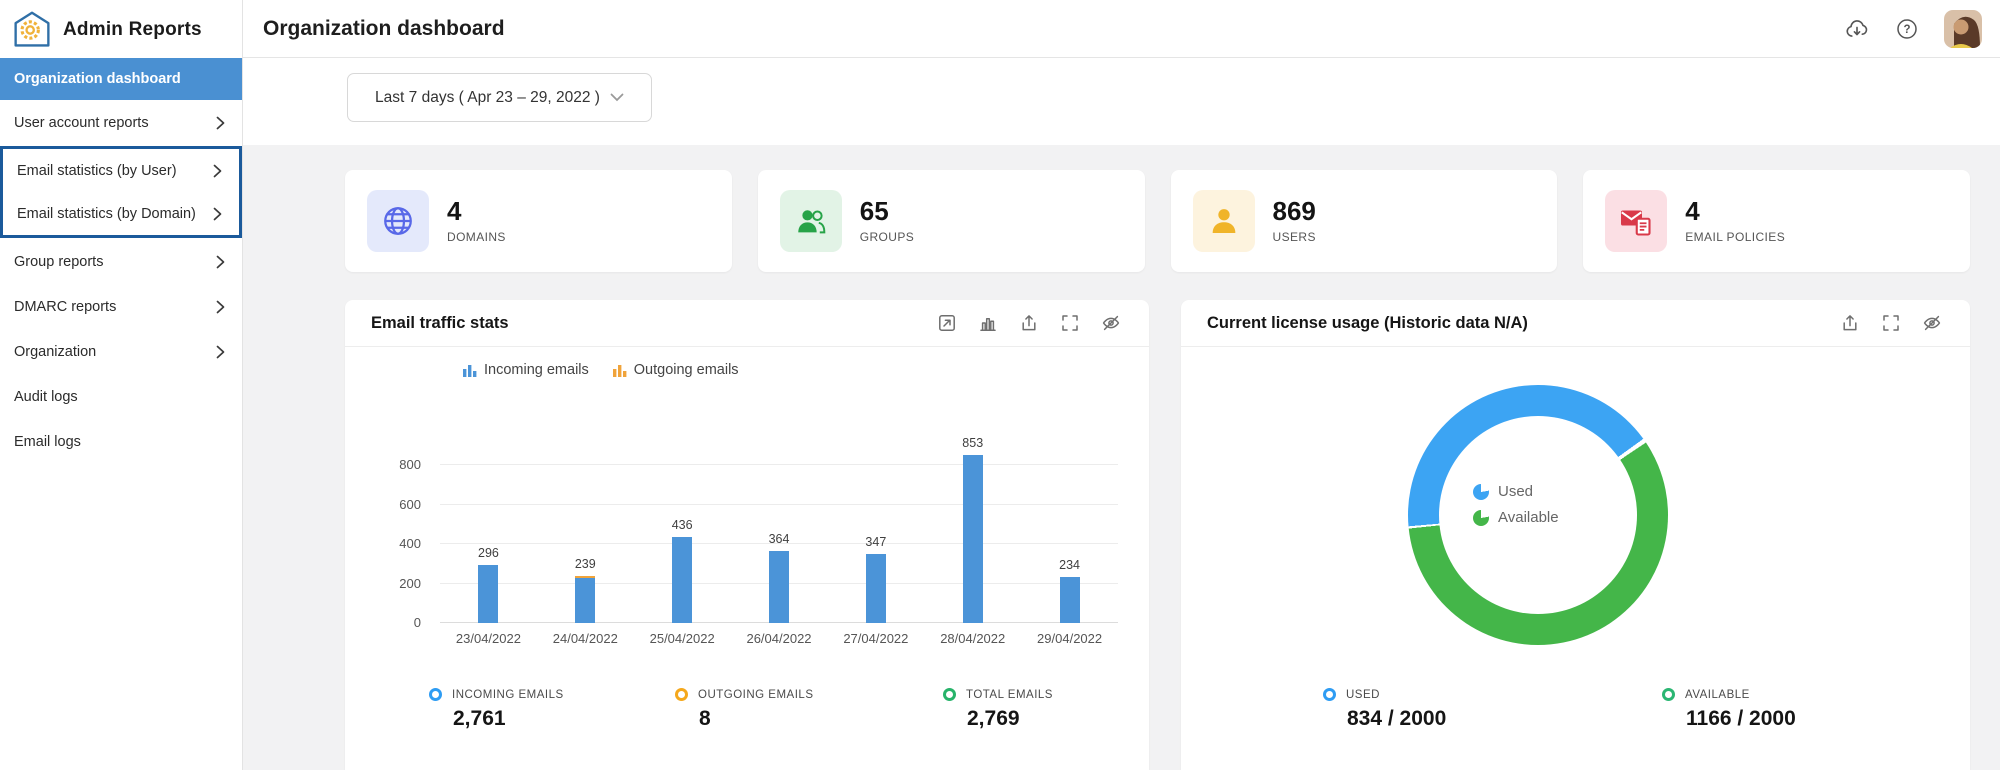  I want to click on bar-27-04-2022, so click(875, 588).